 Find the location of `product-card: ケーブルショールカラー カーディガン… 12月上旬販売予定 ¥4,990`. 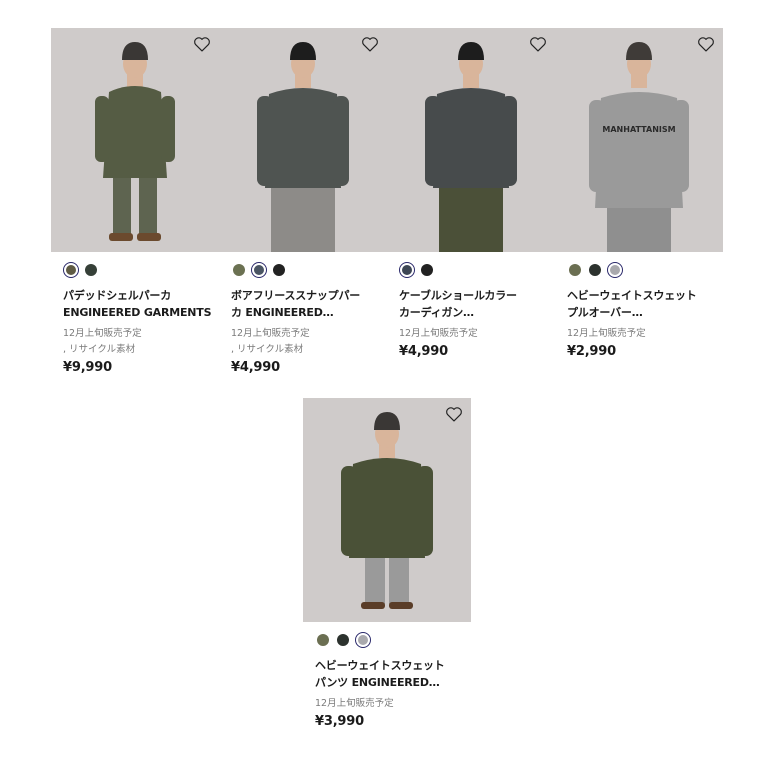

product-card: ケーブルショールカラー カーディガン… 12月上旬販売予定 ¥4,990 is located at coordinates (471, 193).